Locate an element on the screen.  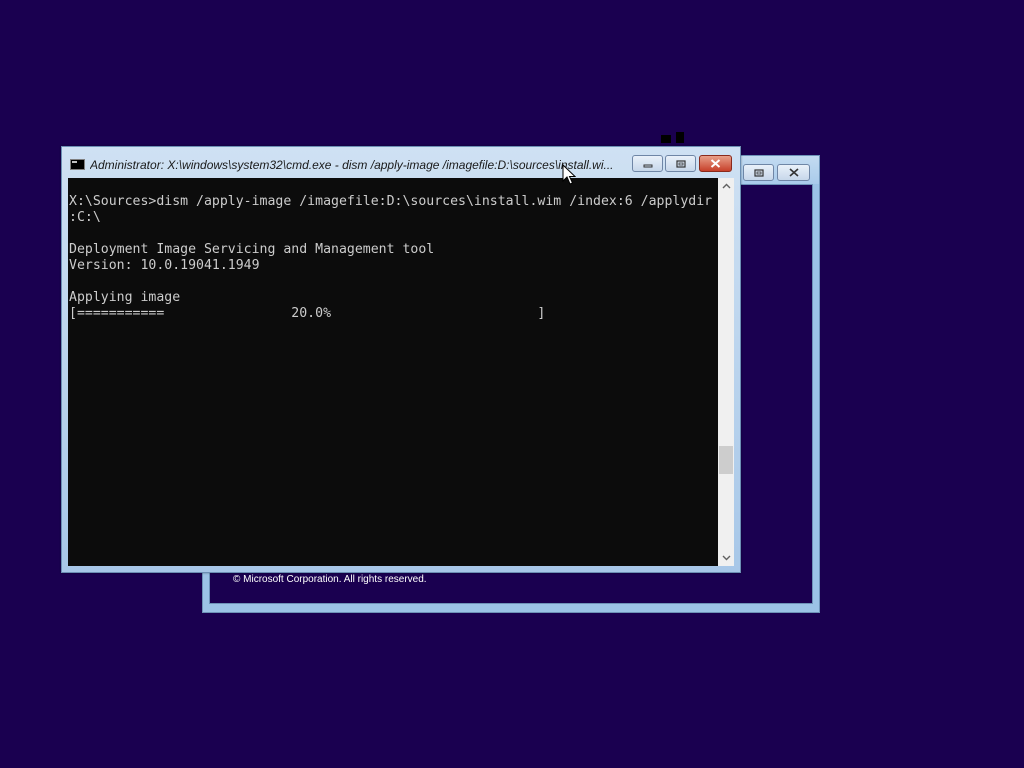
minimize-icon is located at coordinates (647, 163).